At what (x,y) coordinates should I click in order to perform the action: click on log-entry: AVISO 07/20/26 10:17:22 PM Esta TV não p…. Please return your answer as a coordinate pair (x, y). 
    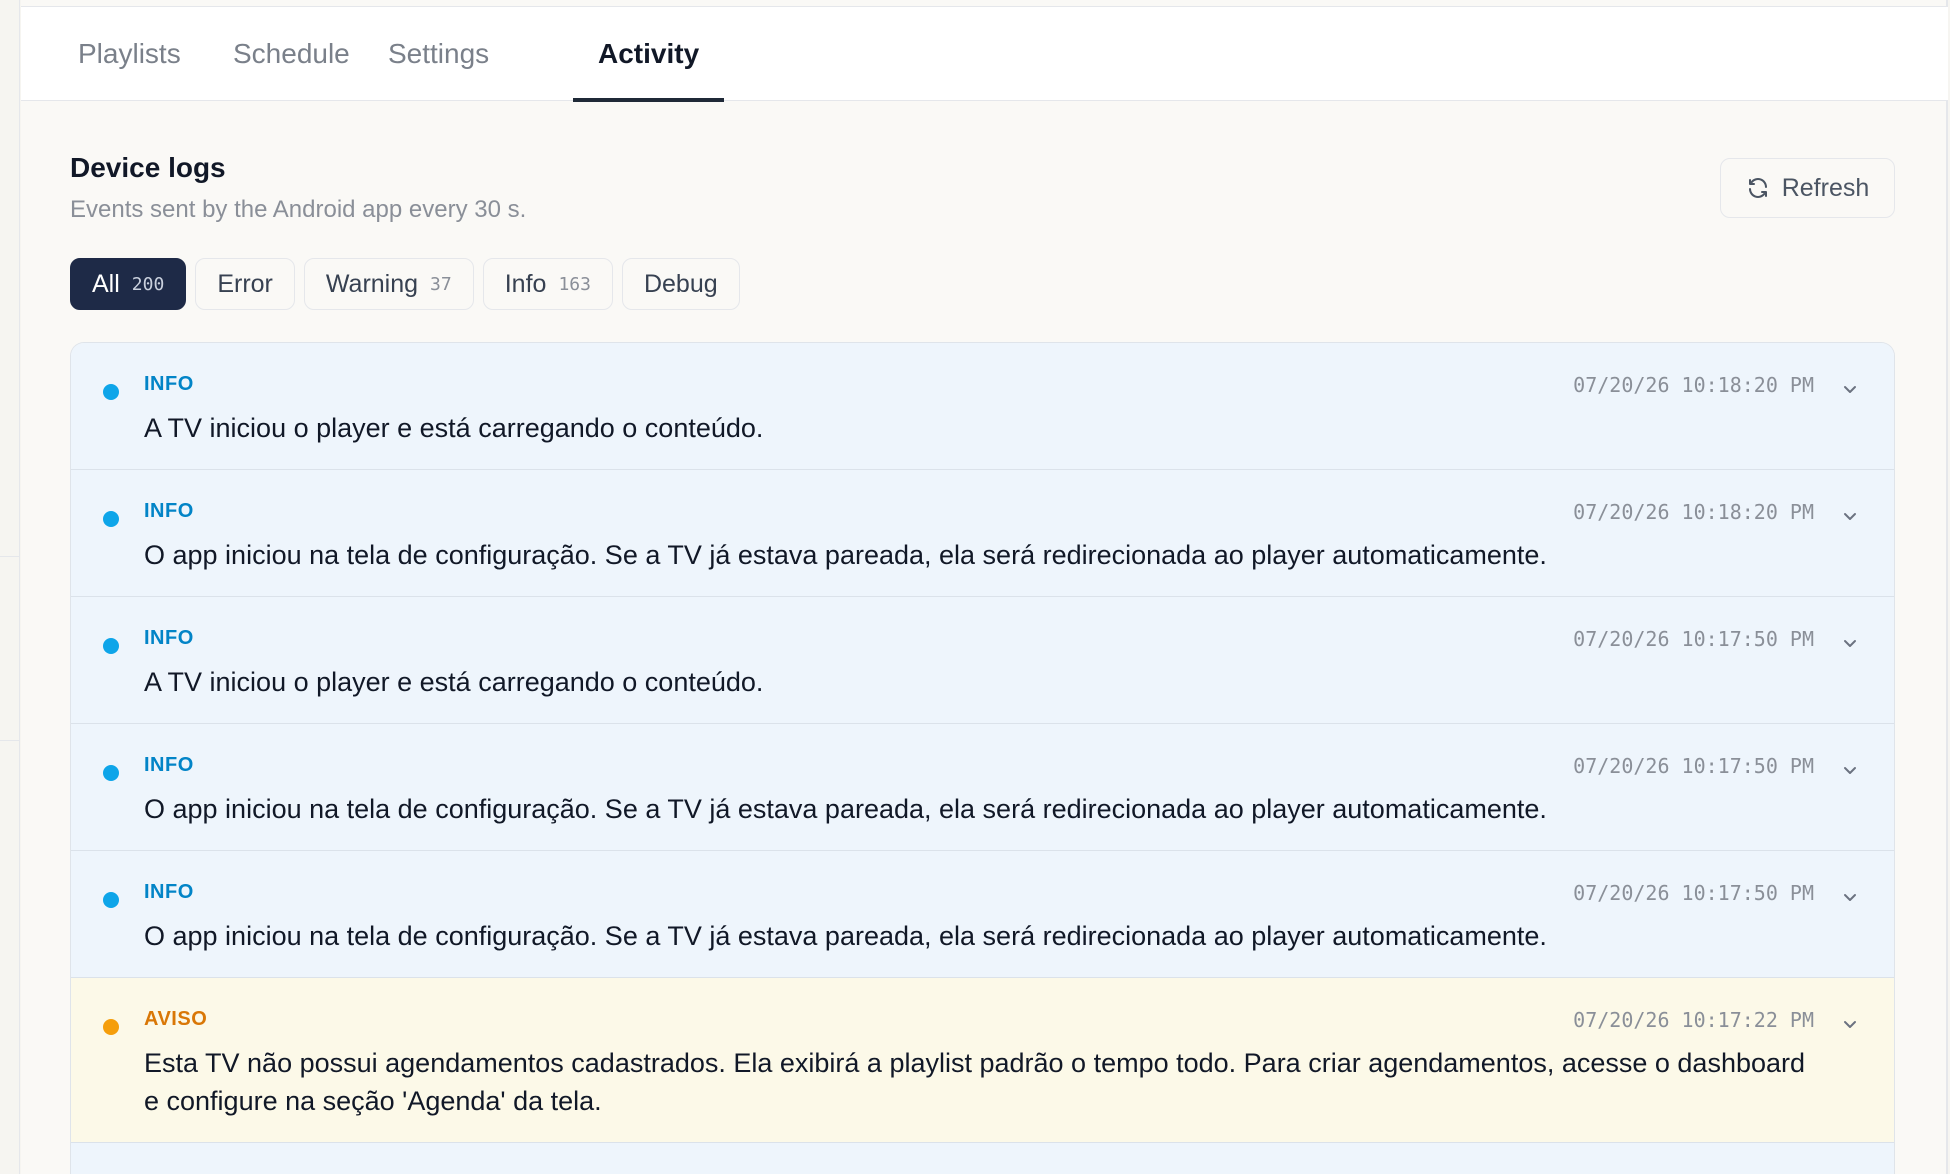
    Looking at the image, I should click on (982, 1060).